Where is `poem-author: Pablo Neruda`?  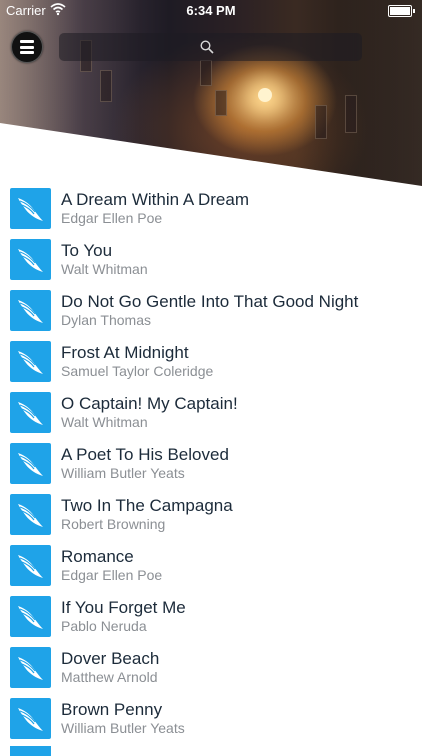 poem-author: Pablo Neruda is located at coordinates (104, 626).